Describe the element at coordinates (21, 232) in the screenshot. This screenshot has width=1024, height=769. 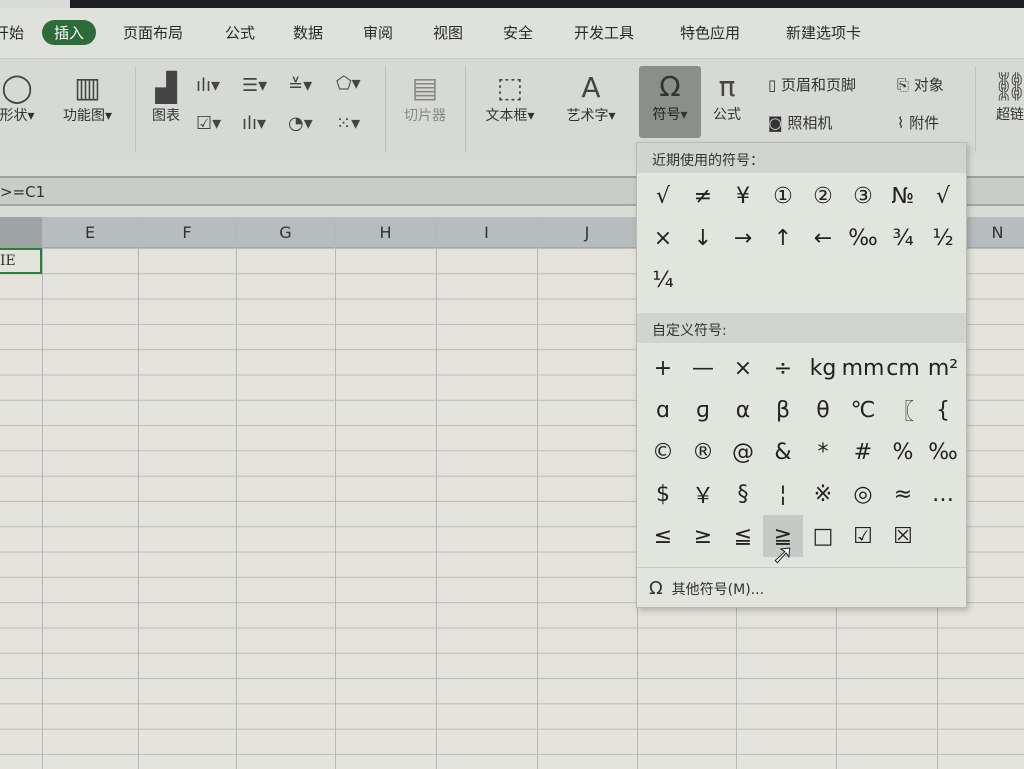
I see `column-header-d` at that location.